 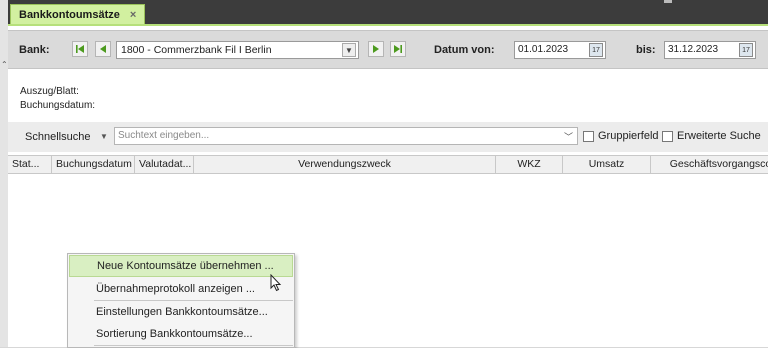 I want to click on date-to-value: 31.12.2023, so click(x=693, y=49).